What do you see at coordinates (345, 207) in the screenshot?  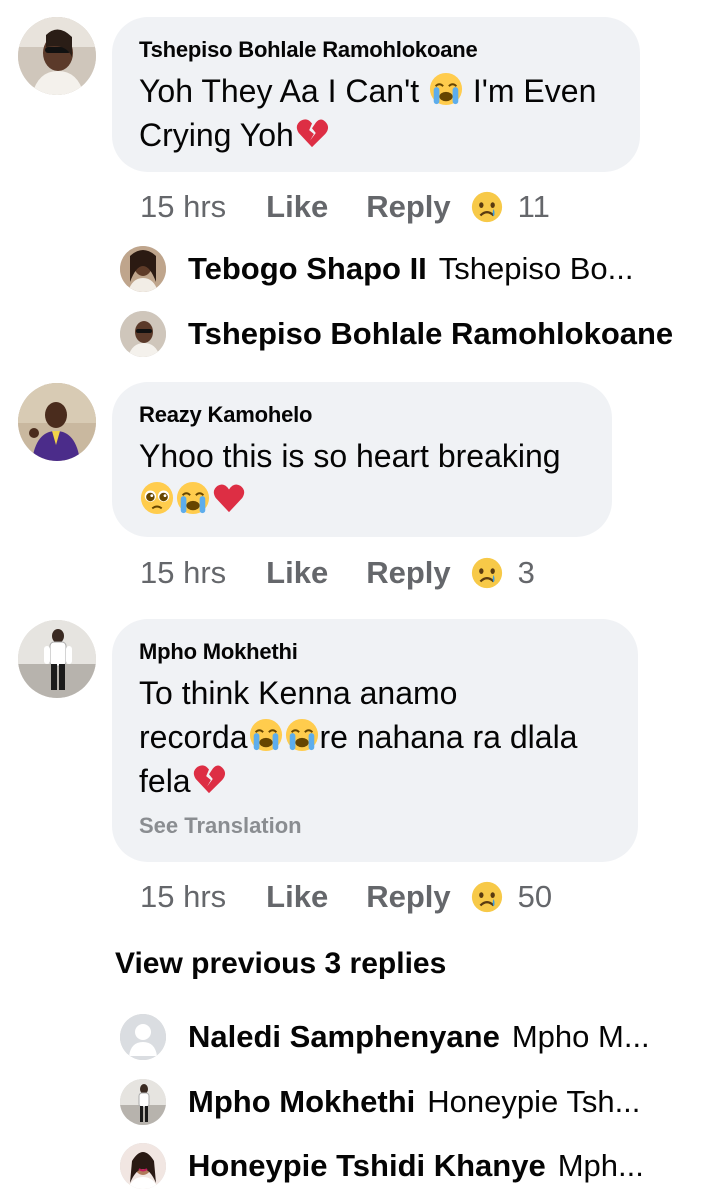 I see `comment-actions: 15 hrs Like Reply 11` at bounding box center [345, 207].